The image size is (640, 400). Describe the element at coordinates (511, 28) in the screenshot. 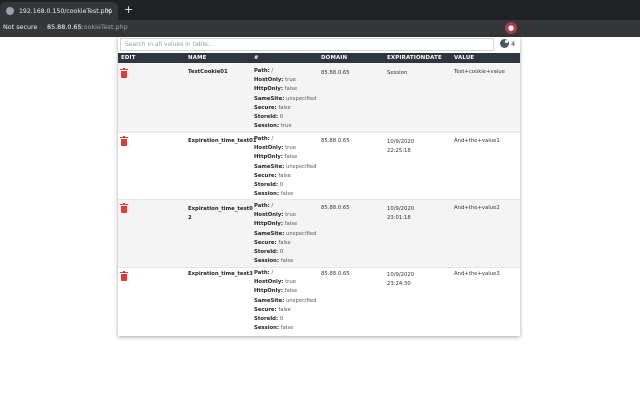

I see `cookie-extension-icon: ●` at that location.